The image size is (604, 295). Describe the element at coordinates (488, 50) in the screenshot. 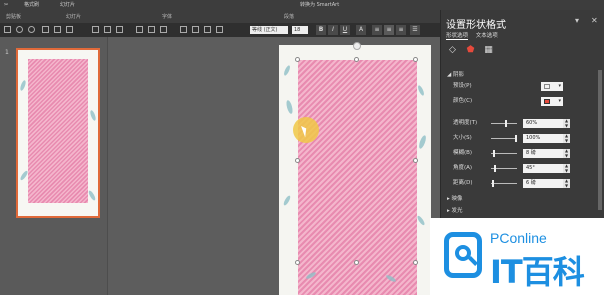

I see `size-properties-icon: ▦` at that location.